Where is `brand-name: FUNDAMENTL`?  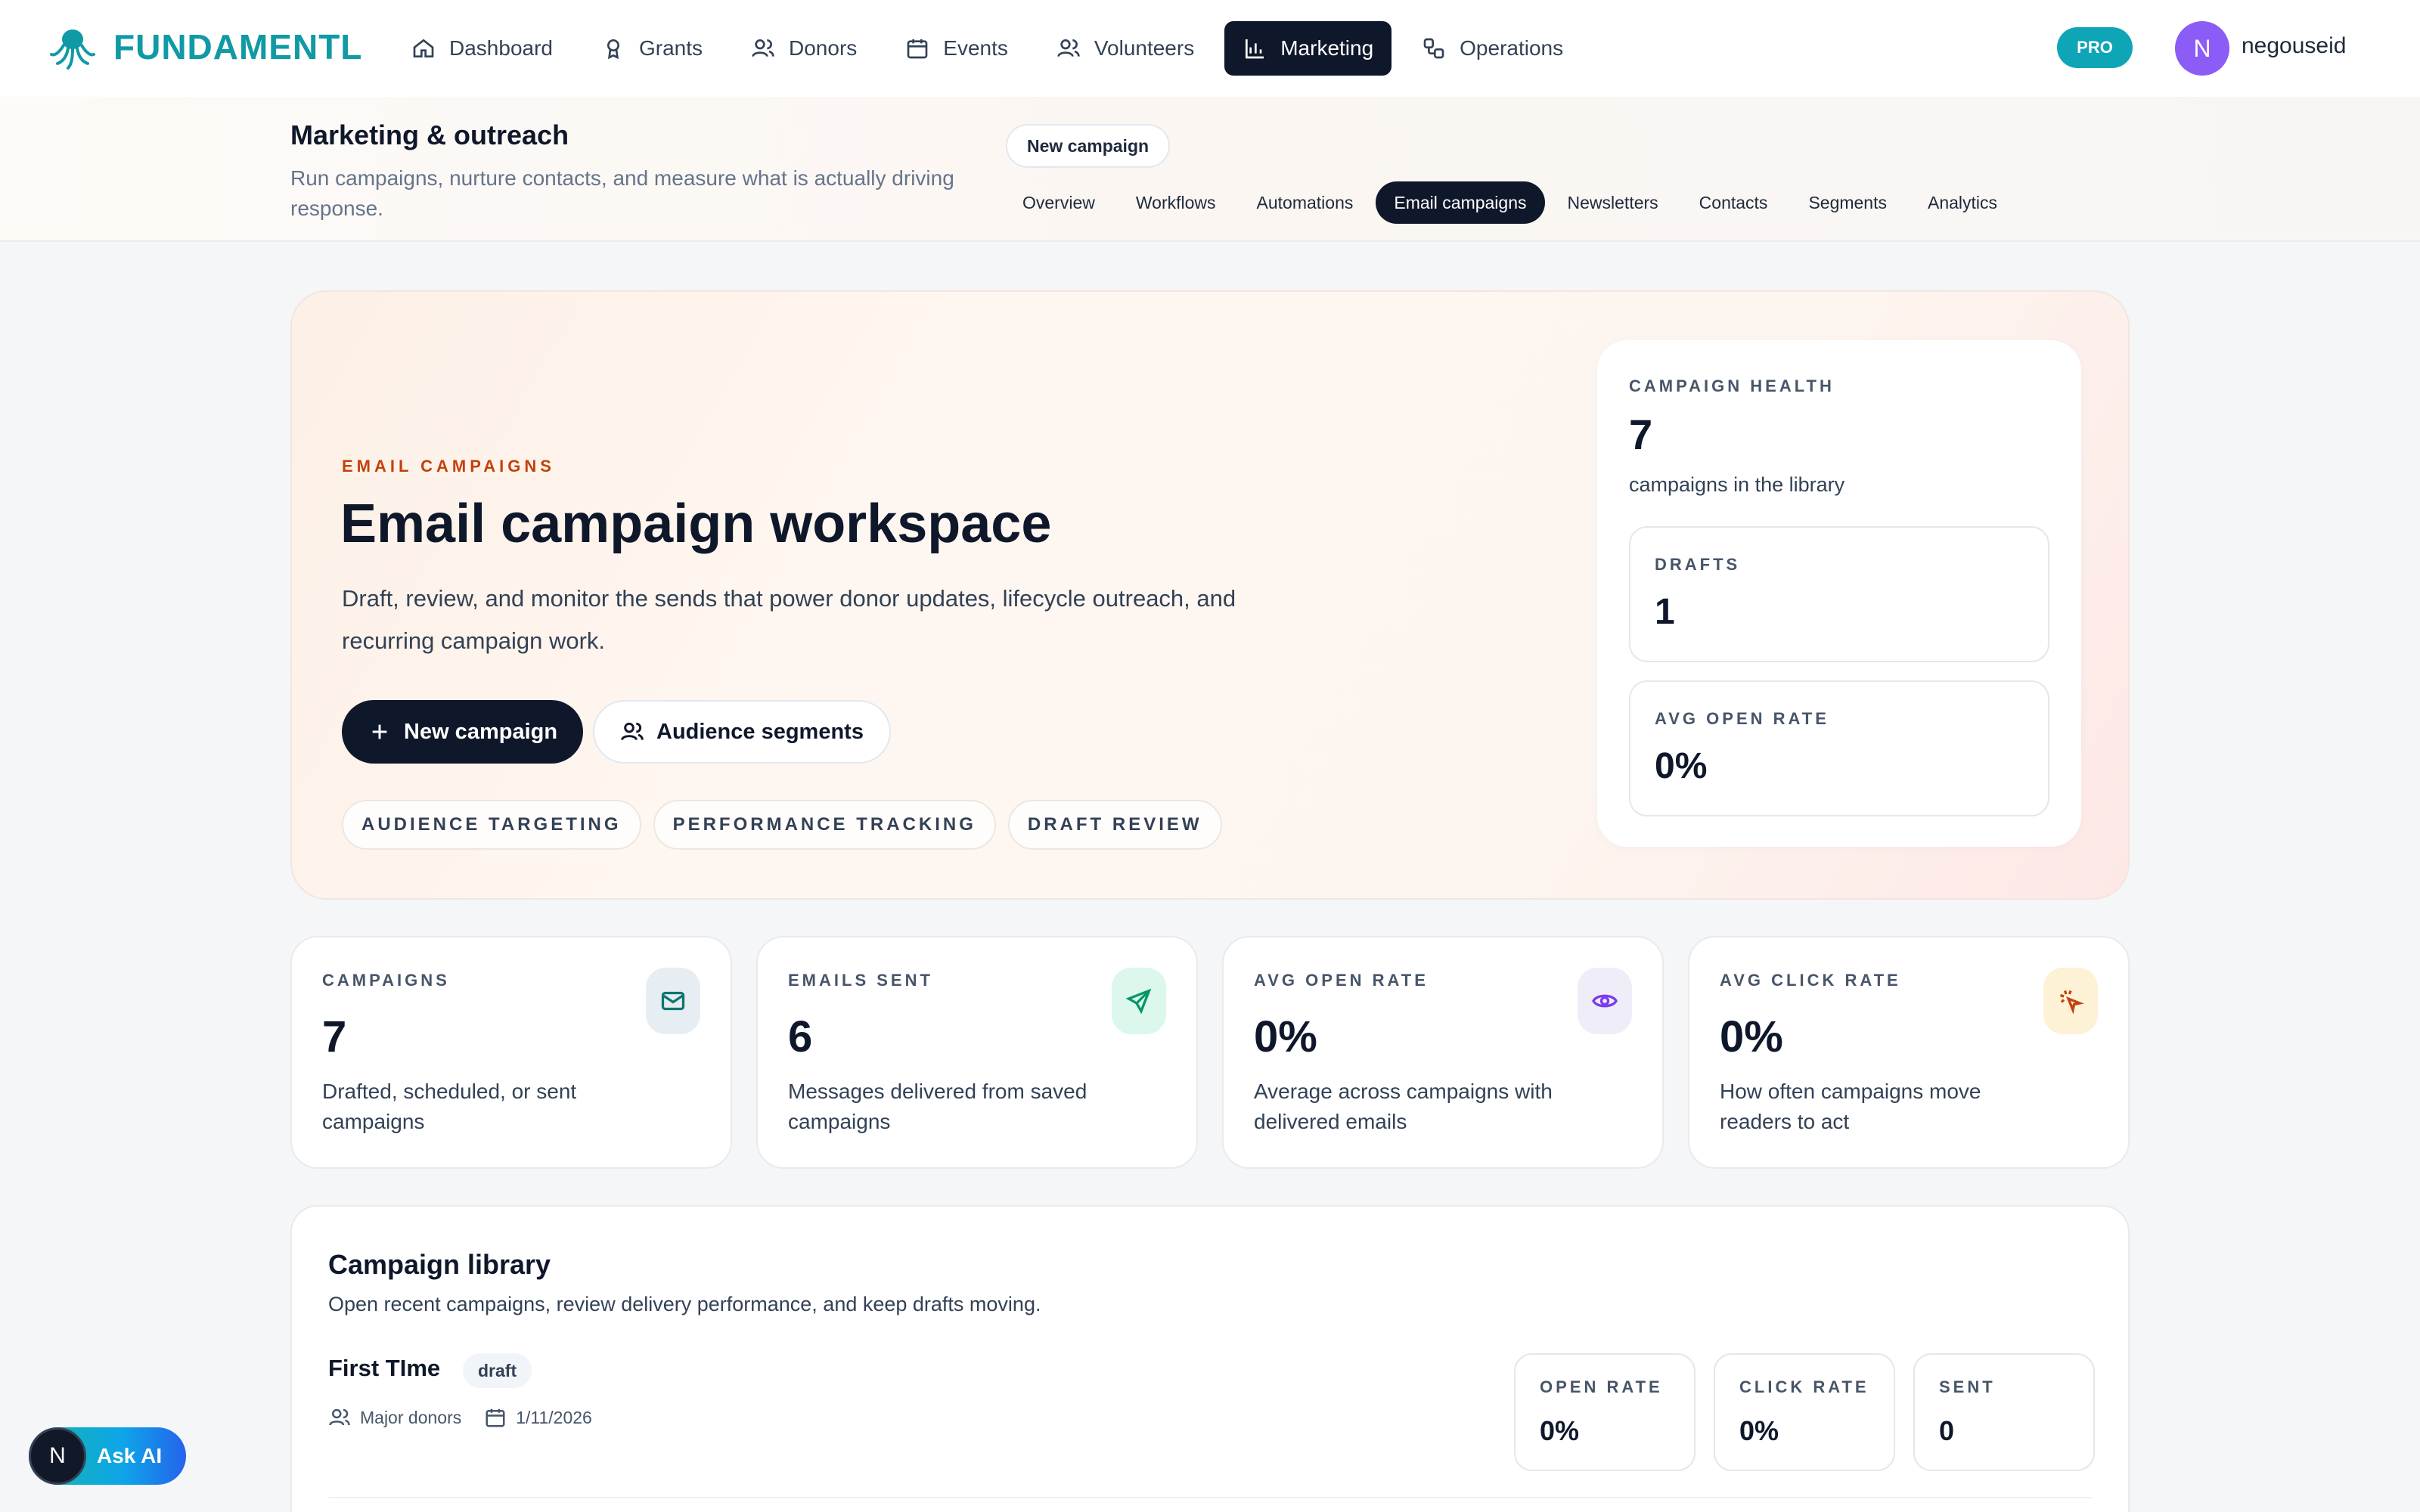
brand-name: FUNDAMENTL is located at coordinates (238, 47).